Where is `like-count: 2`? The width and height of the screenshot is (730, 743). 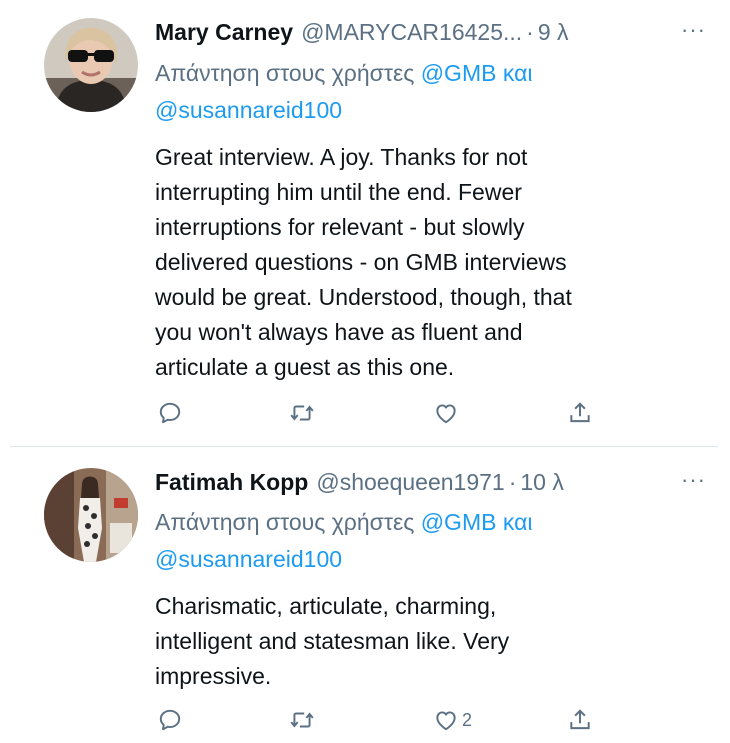
like-count: 2 is located at coordinates (467, 719).